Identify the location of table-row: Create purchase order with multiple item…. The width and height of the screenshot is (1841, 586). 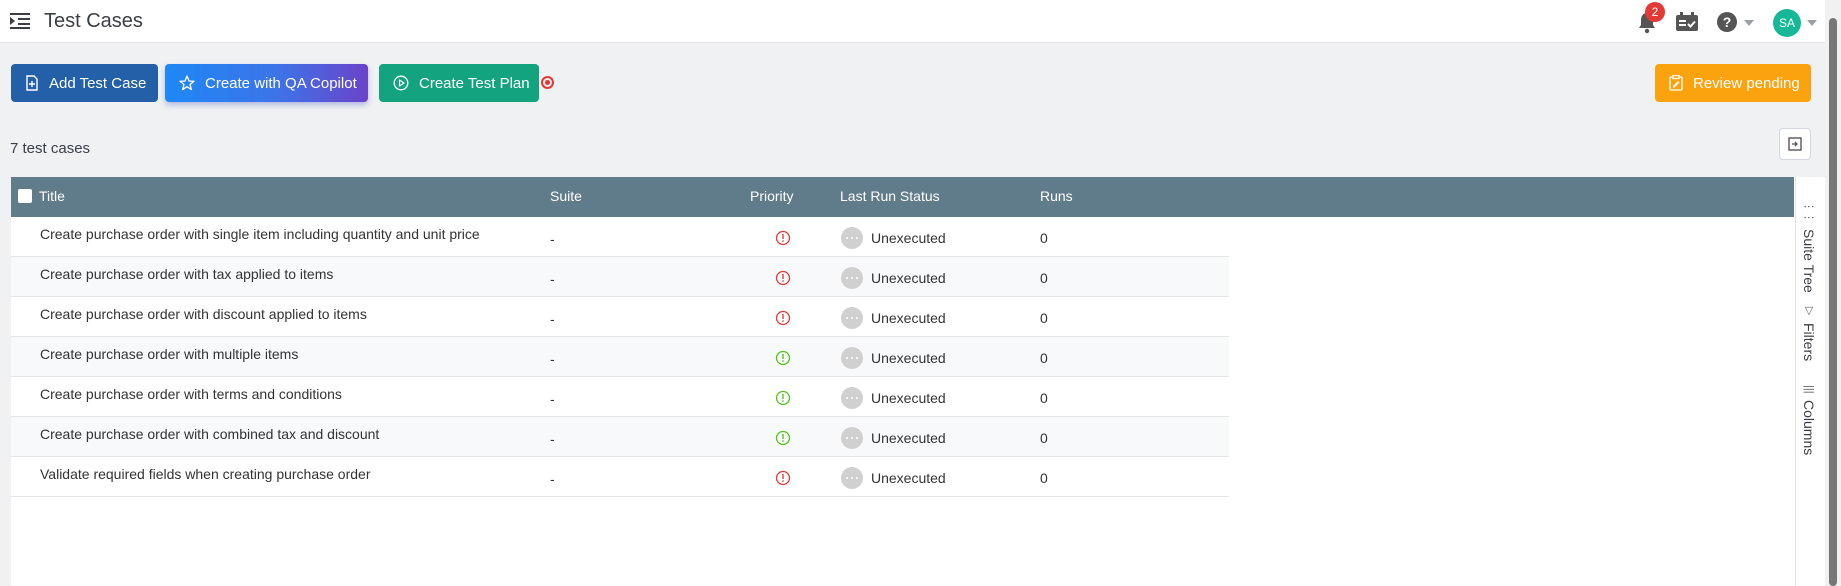
(620, 357).